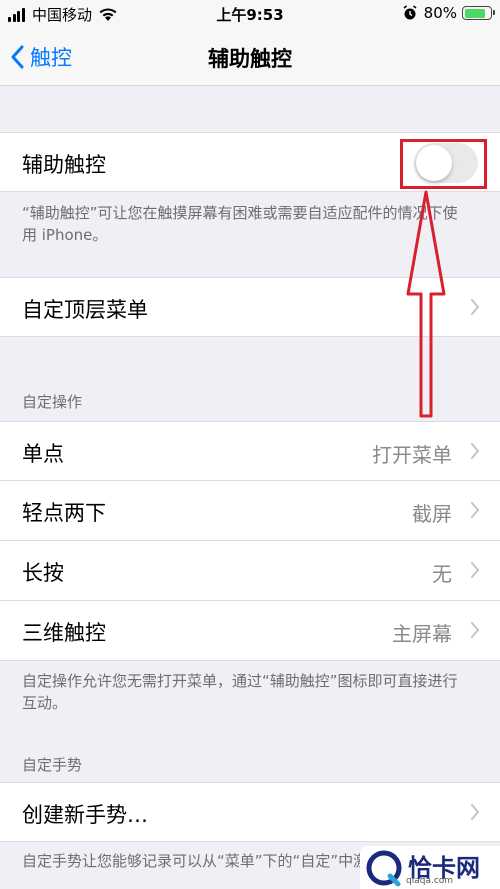 The image size is (500, 889). Describe the element at coordinates (432, 514) in the screenshot. I see `action-value: 截屏` at that location.